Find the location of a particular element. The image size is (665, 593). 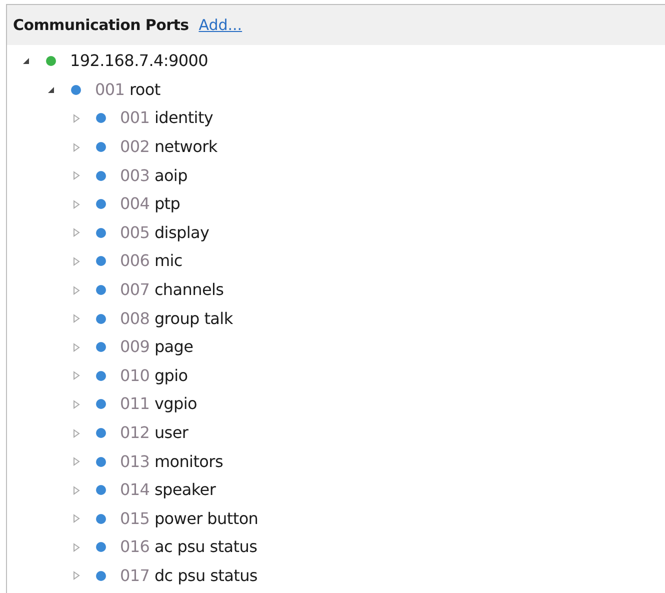

node-label: 006 mic is located at coordinates (151, 261).